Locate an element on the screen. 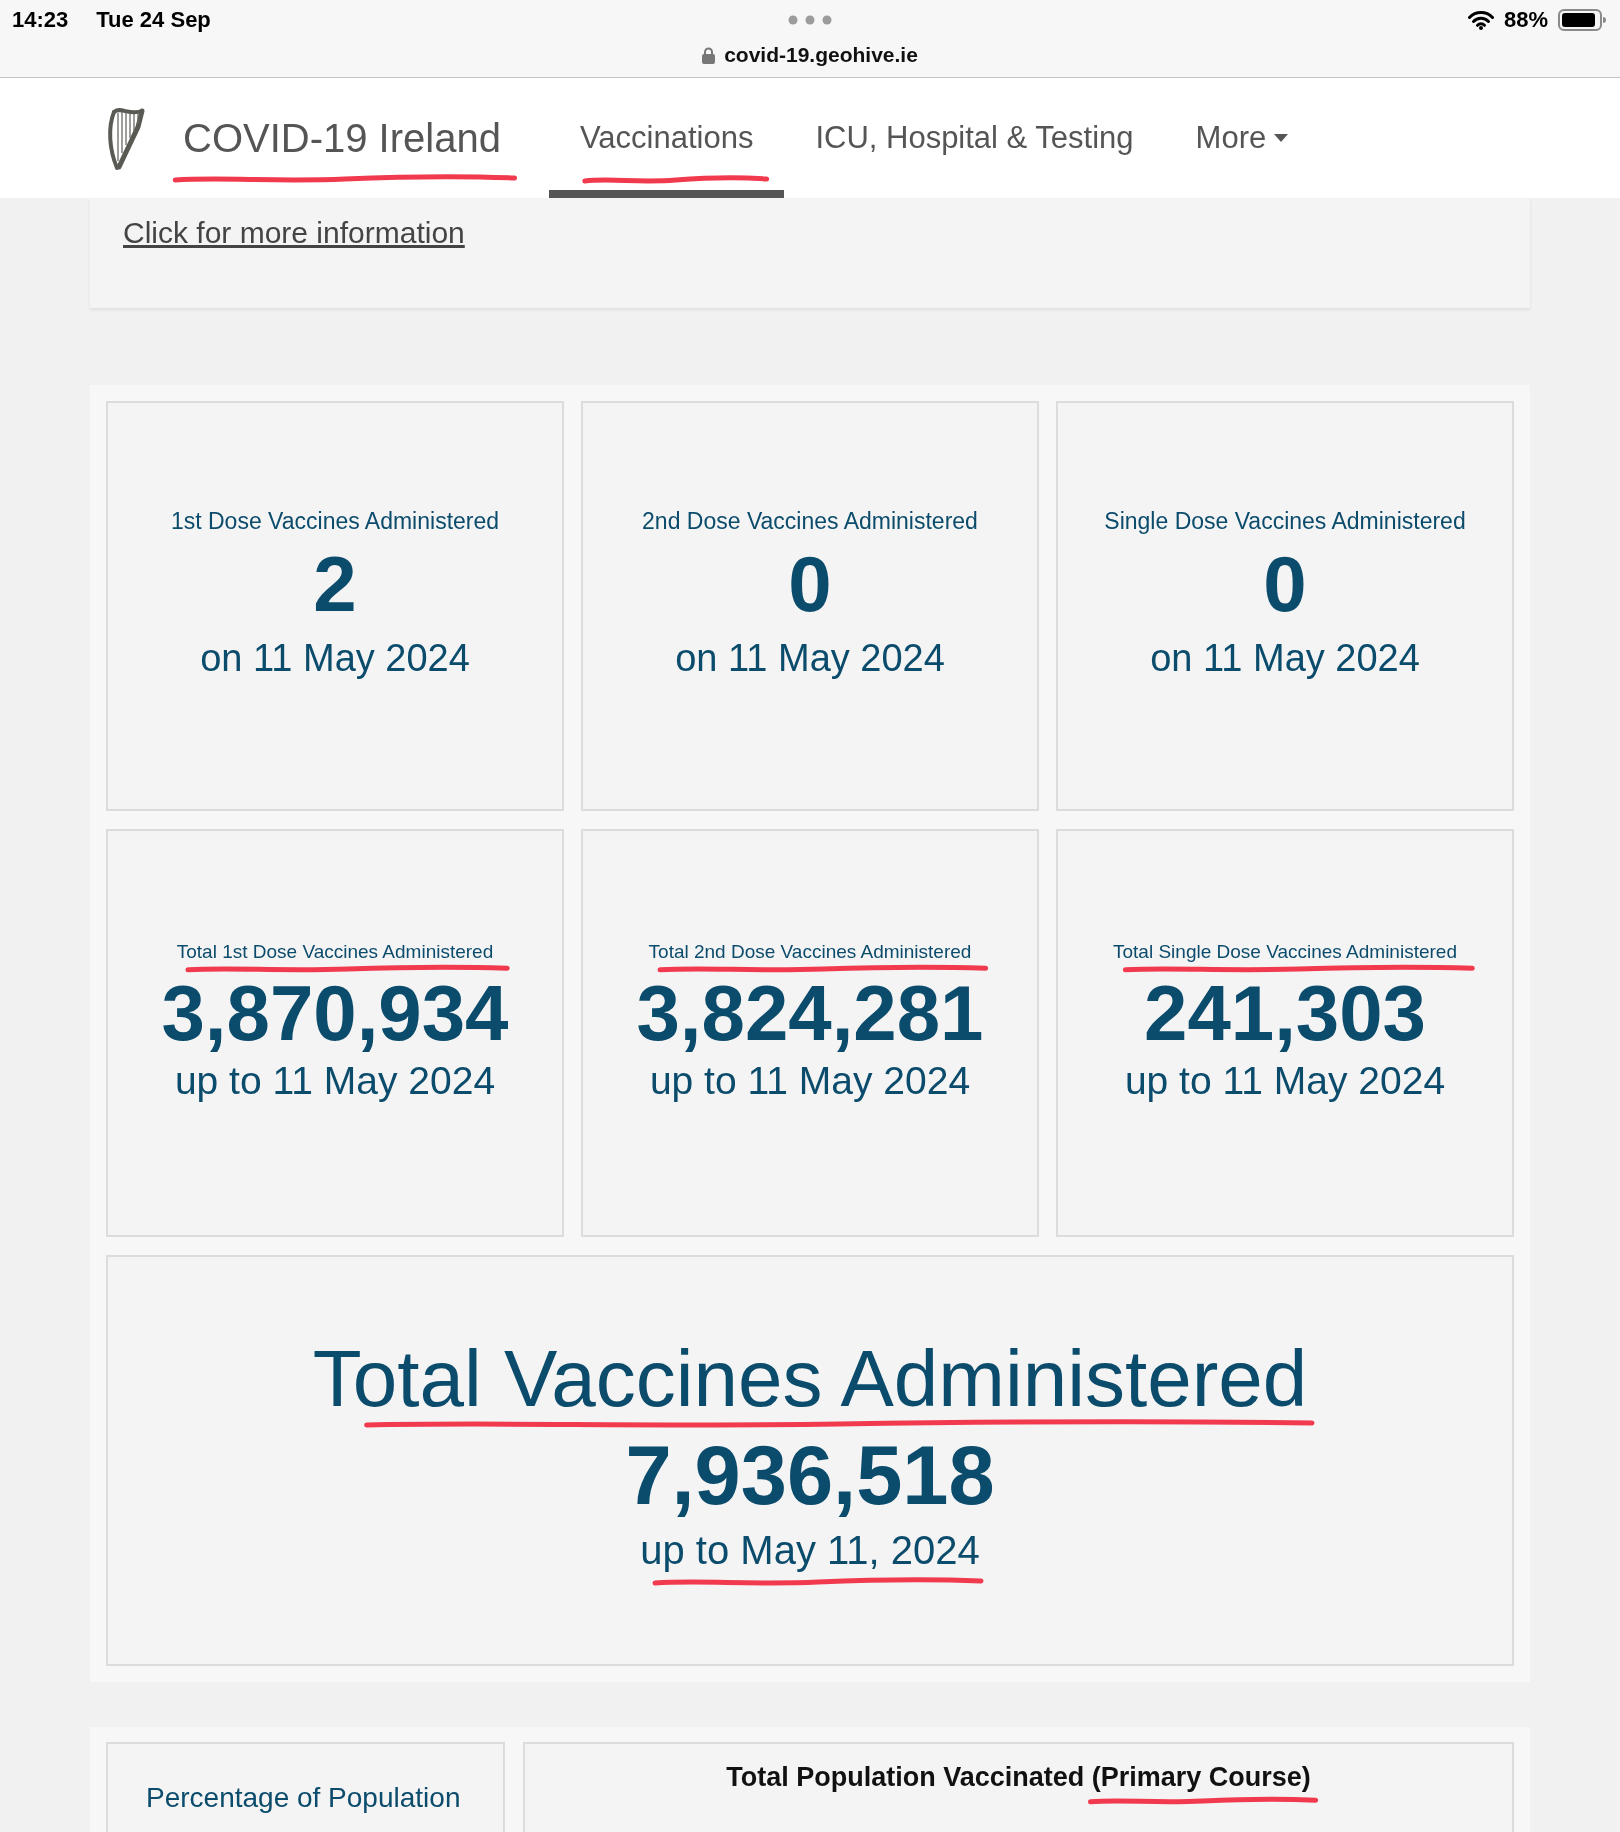 The width and height of the screenshot is (1620, 1832). total-title: Total Vaccines Administered is located at coordinates (810, 1378).